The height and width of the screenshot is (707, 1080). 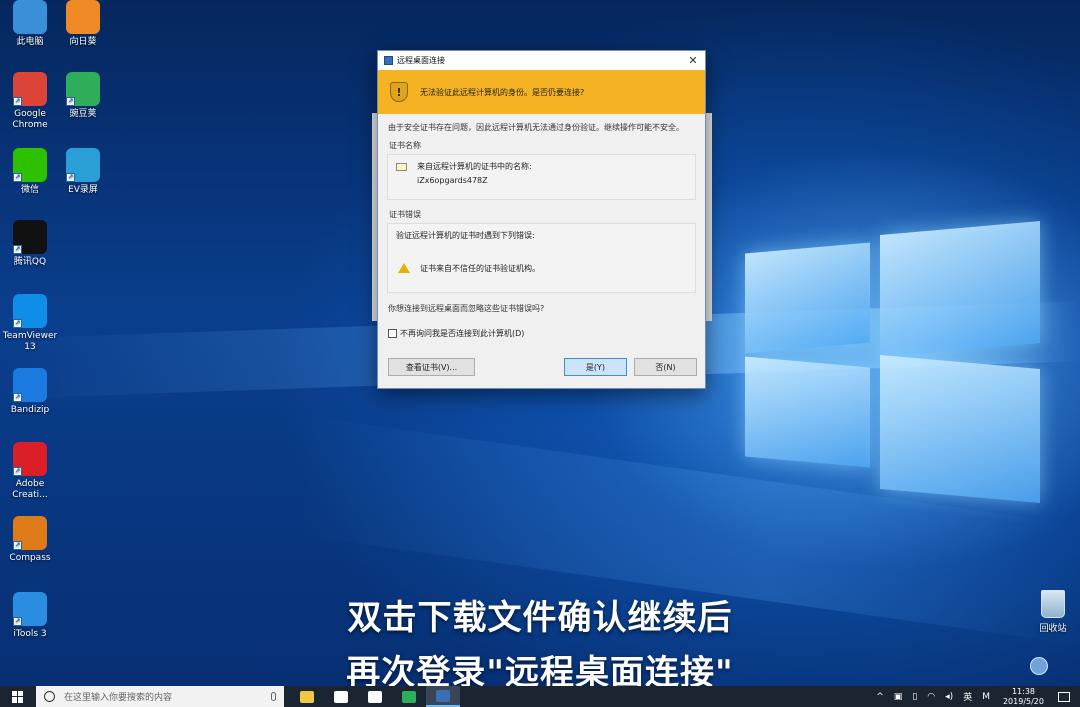 What do you see at coordinates (83, 165) in the screenshot?
I see `ev-recorder-icon: ↗` at bounding box center [83, 165].